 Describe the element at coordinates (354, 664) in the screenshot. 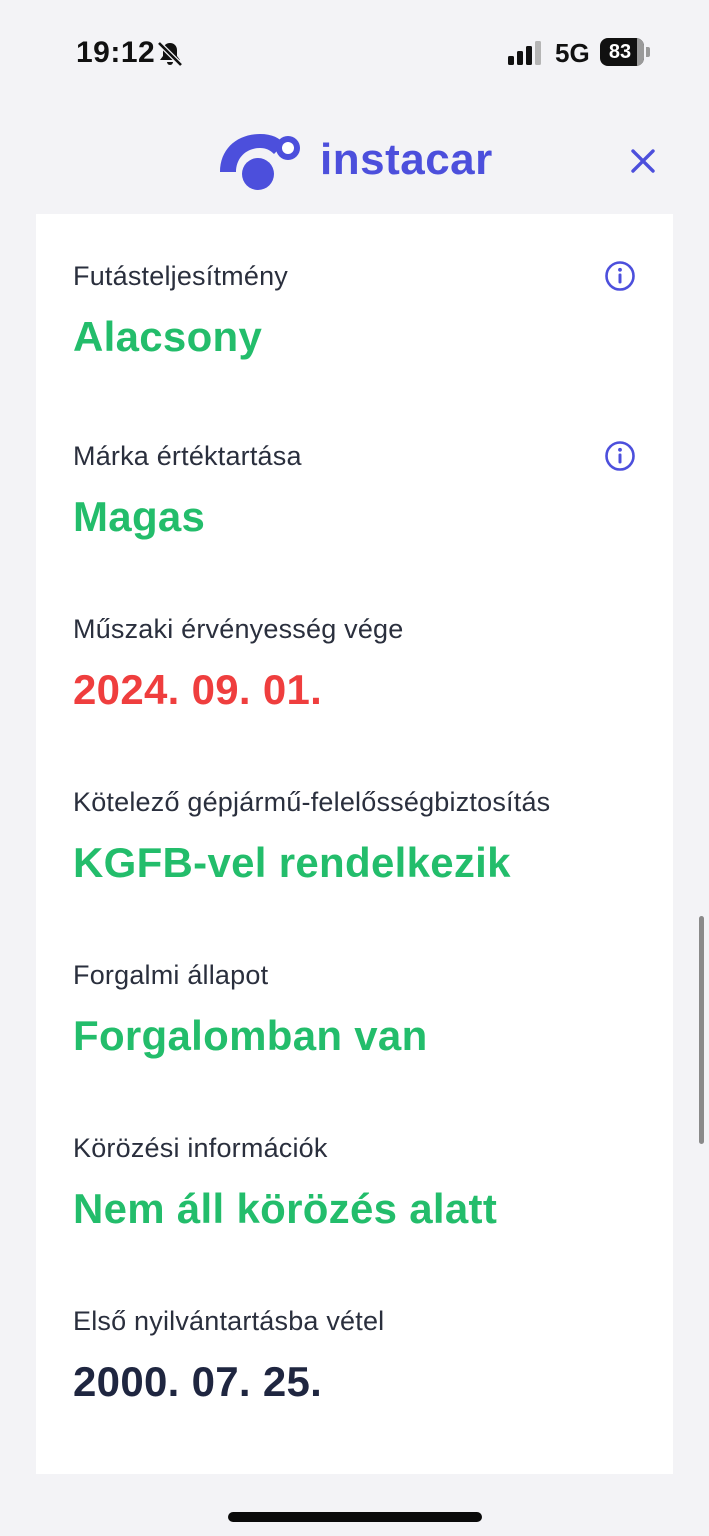

I see `field-inspection-expiry: Műszaki érvényesség vége 2024. 09. 01.` at that location.